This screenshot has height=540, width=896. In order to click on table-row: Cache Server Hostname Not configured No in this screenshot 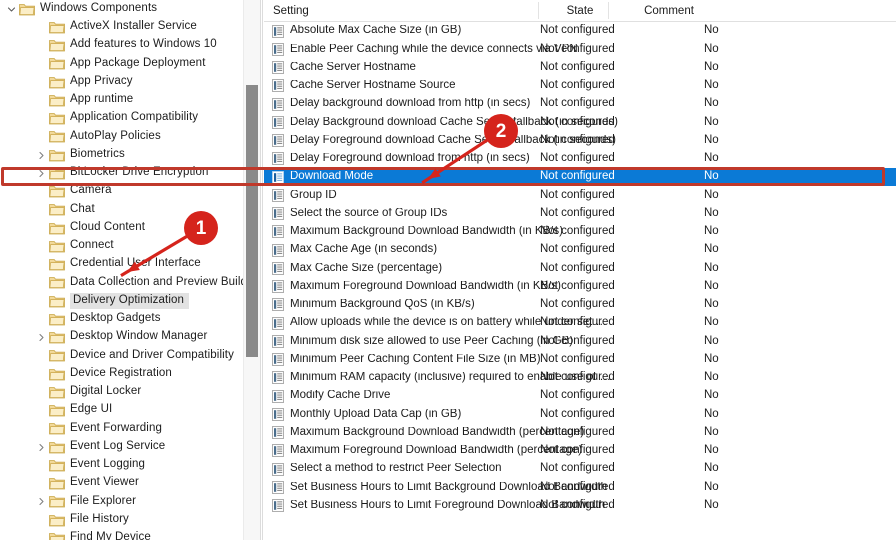, I will do `click(580, 68)`.